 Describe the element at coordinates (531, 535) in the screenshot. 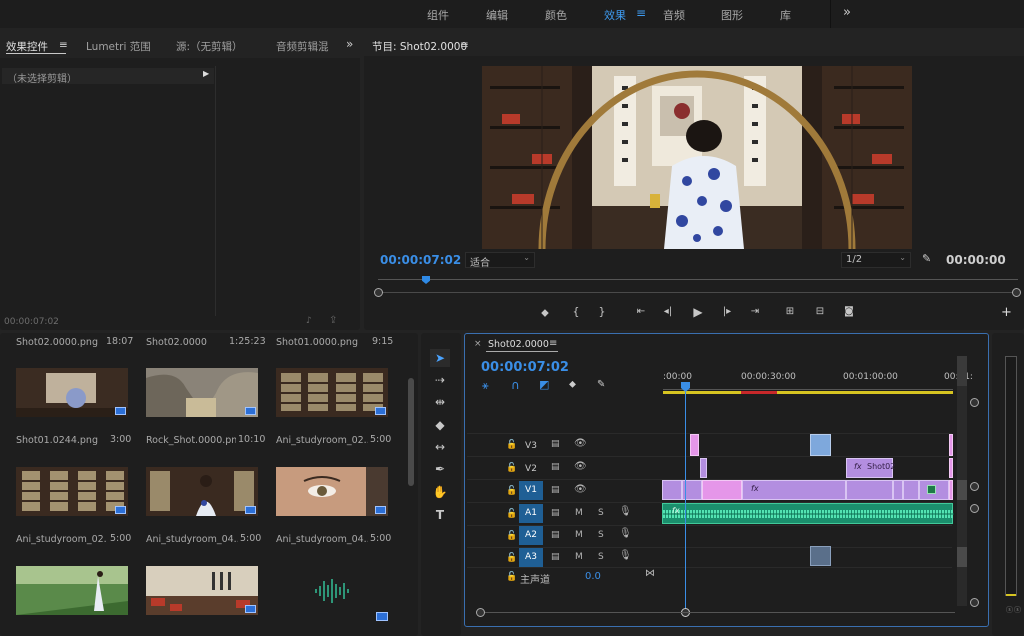

I see `track-label-a2: A2` at that location.